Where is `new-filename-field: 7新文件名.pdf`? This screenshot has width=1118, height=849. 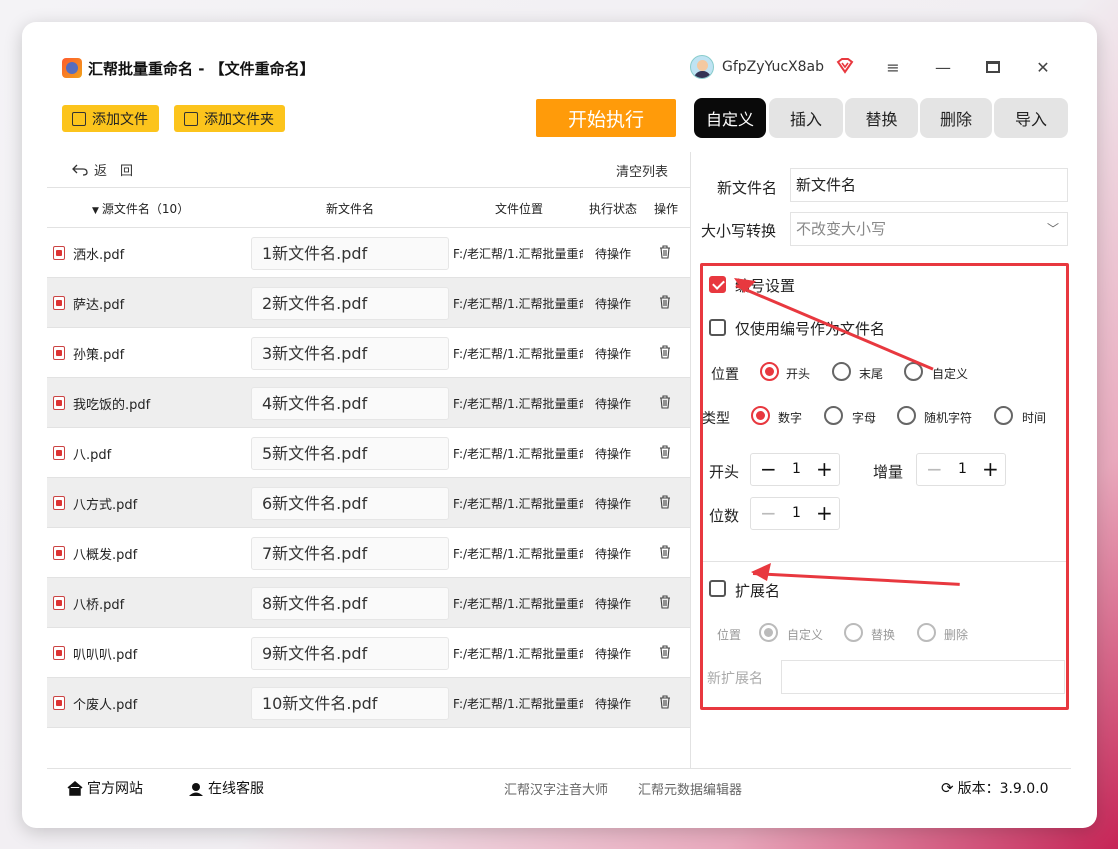 new-filename-field: 7新文件名.pdf is located at coordinates (350, 553).